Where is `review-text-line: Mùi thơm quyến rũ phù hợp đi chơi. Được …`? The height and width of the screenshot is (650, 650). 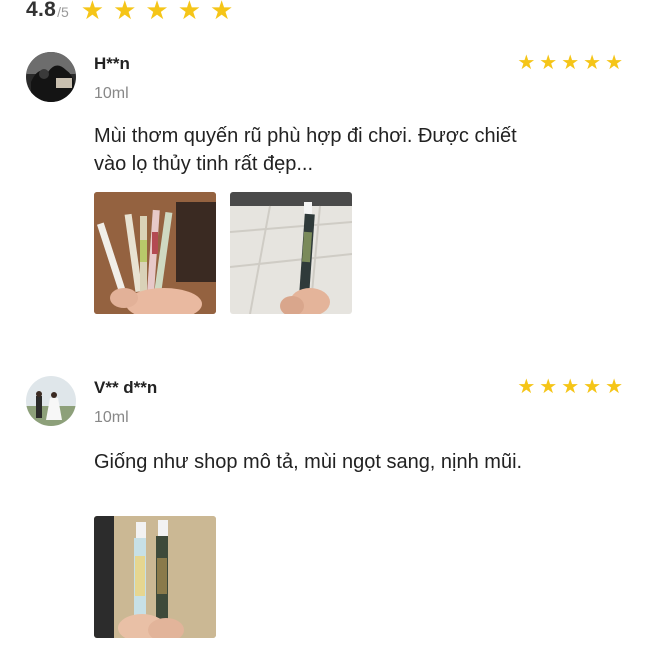 review-text-line: Mùi thơm quyến rũ phù hợp đi chơi. Được … is located at coordinates (305, 136).